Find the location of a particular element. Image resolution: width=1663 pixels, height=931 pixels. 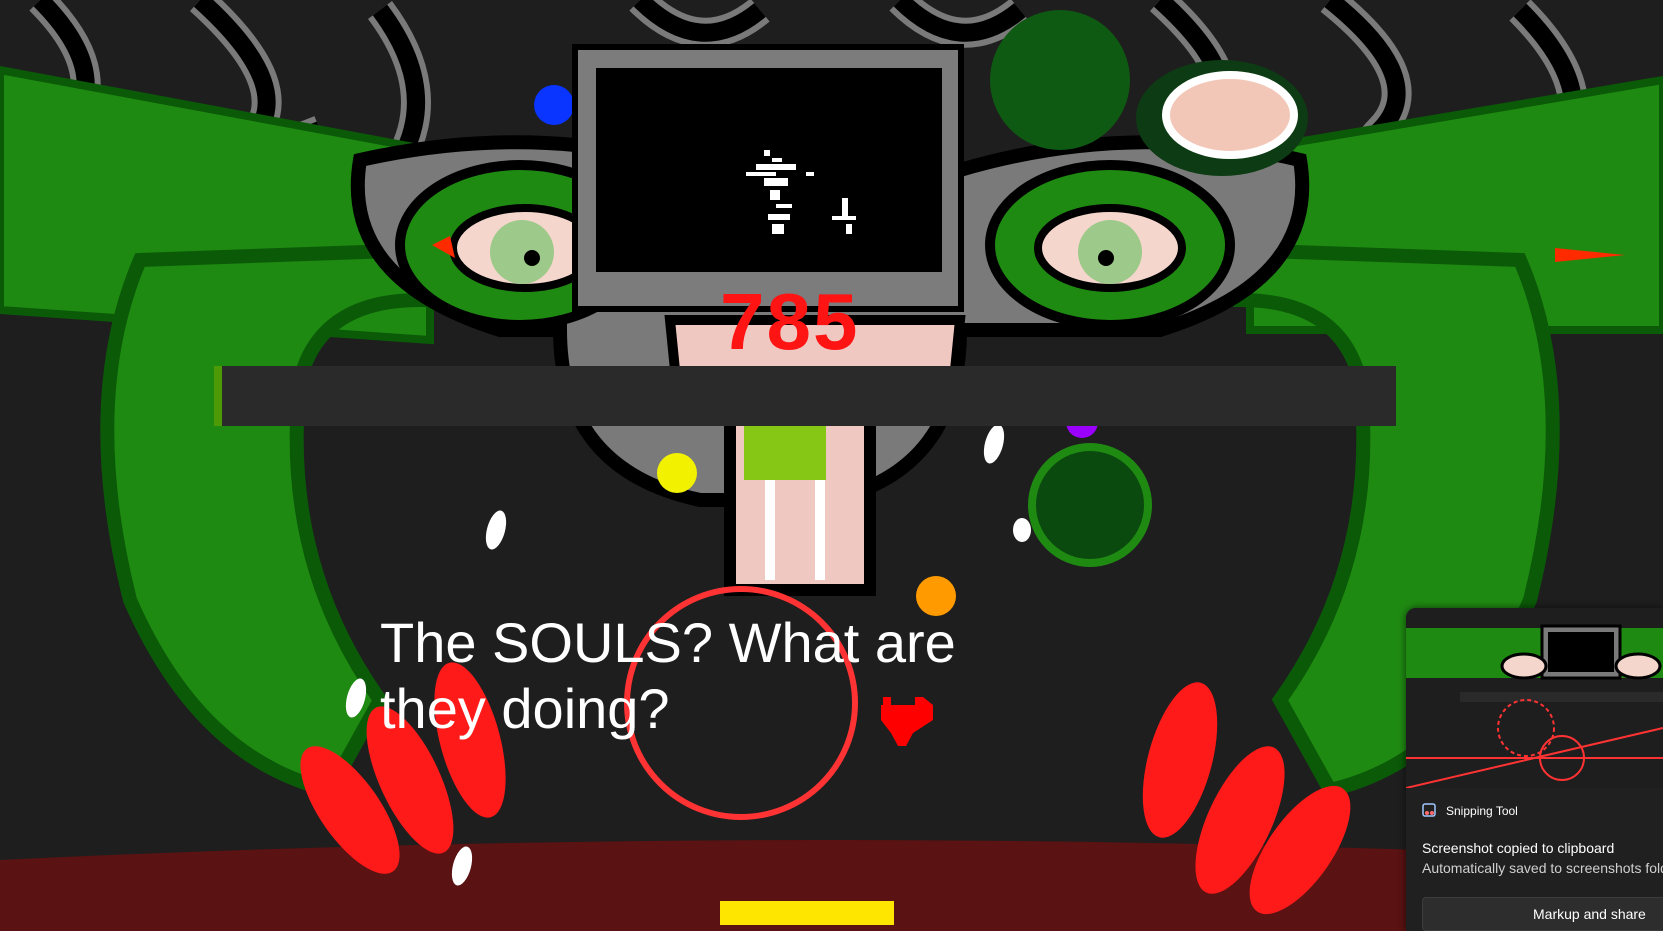

snipping-tool-icon is located at coordinates (1429, 810).